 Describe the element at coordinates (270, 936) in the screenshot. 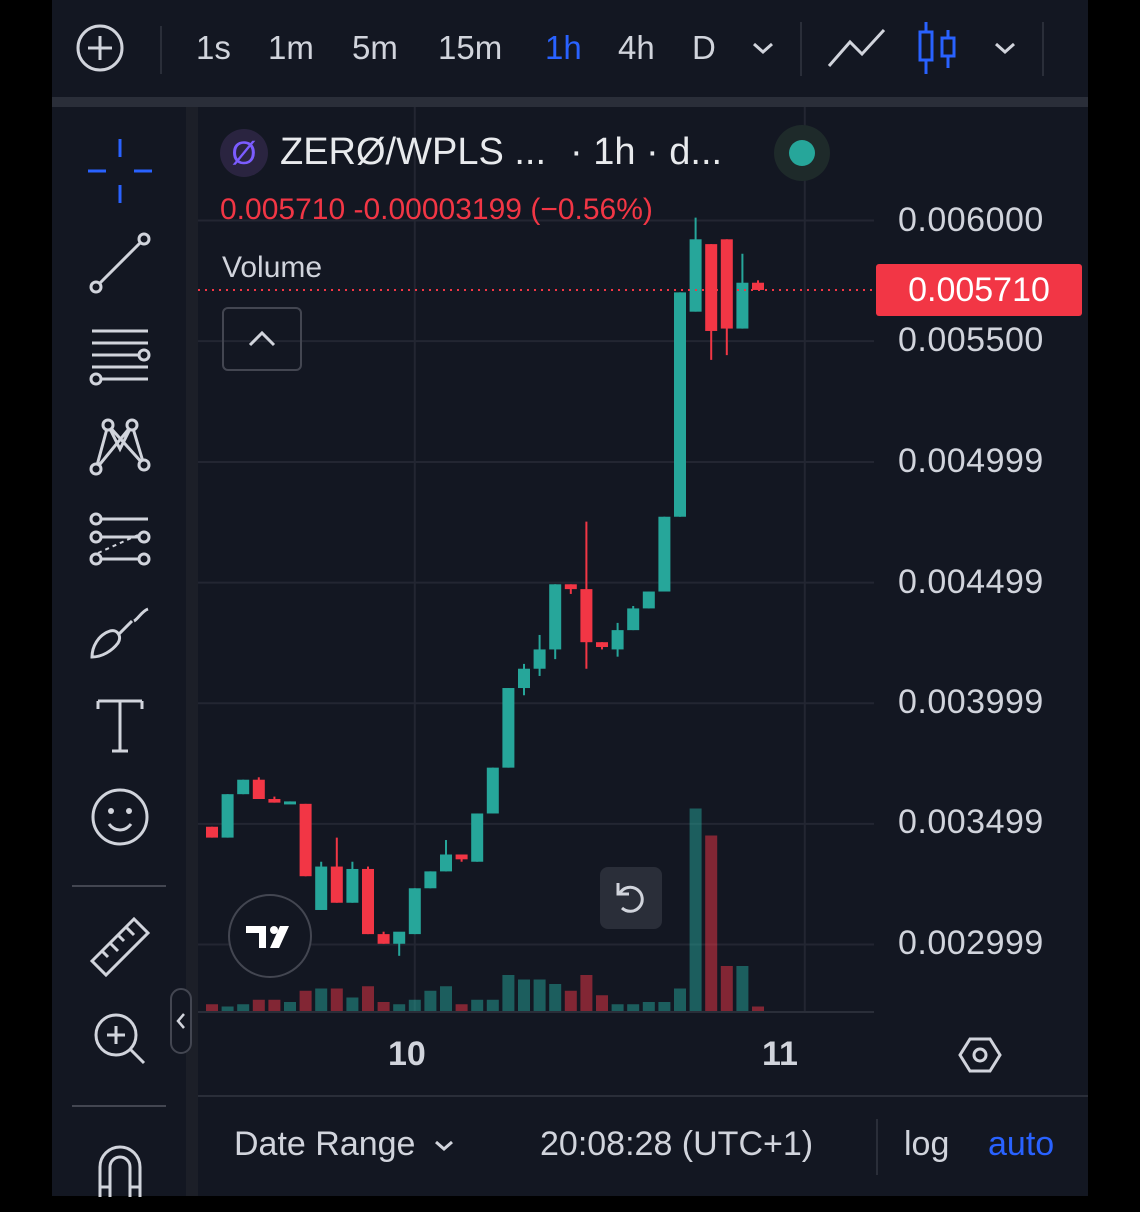

I see `tradingview-logo-icon` at that location.